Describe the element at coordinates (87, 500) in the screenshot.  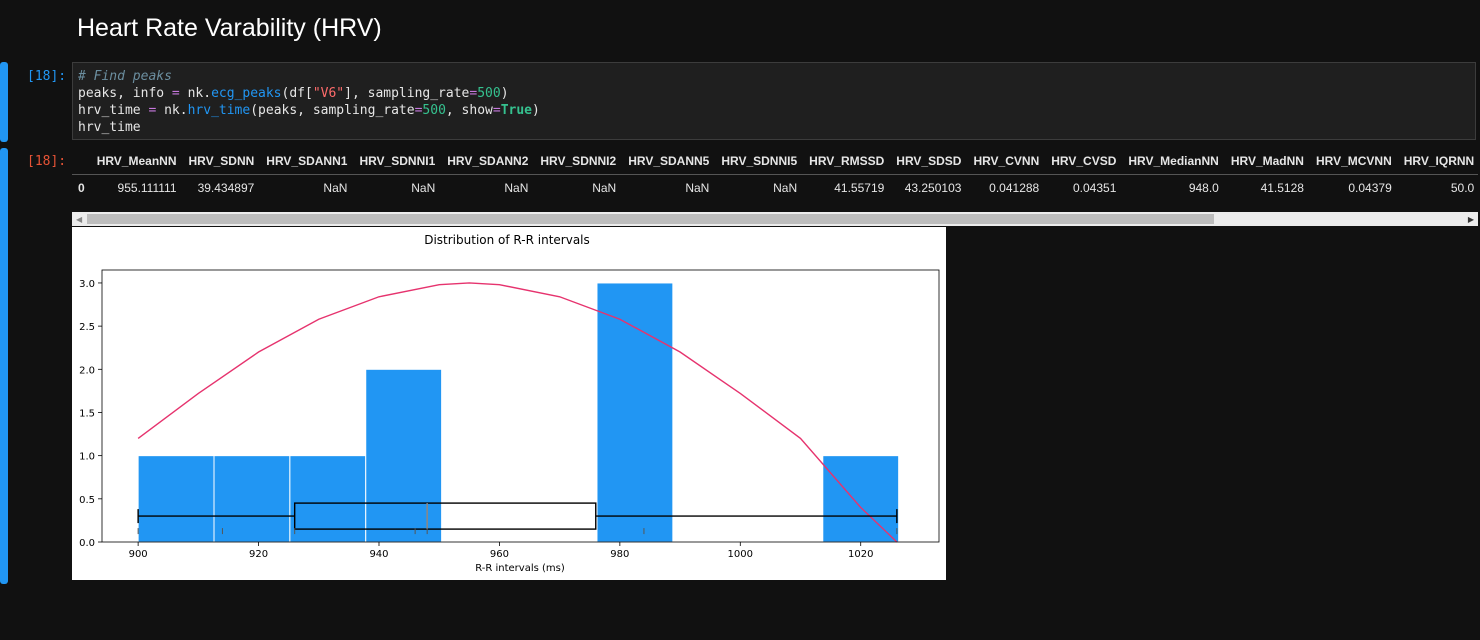
I see `y-tick-label: 0.5` at that location.